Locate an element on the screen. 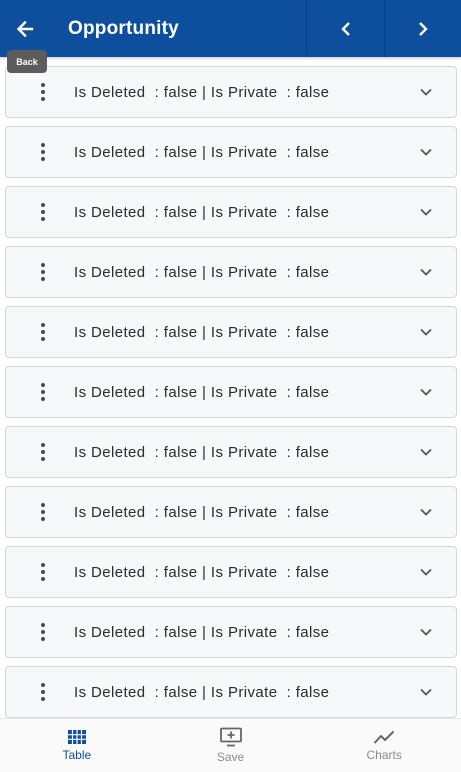 This screenshot has height=772, width=461. chevron-left-icon is located at coordinates (345, 28).